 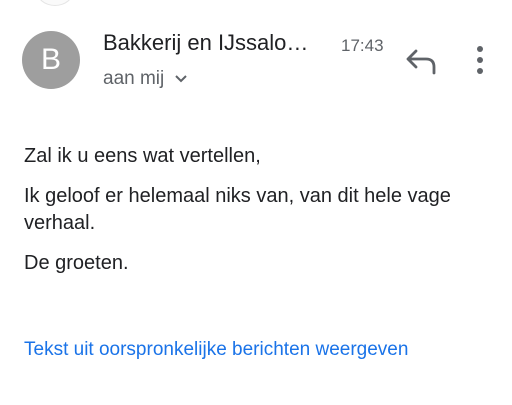 What do you see at coordinates (362, 45) in the screenshot?
I see `message-time: 17:43` at bounding box center [362, 45].